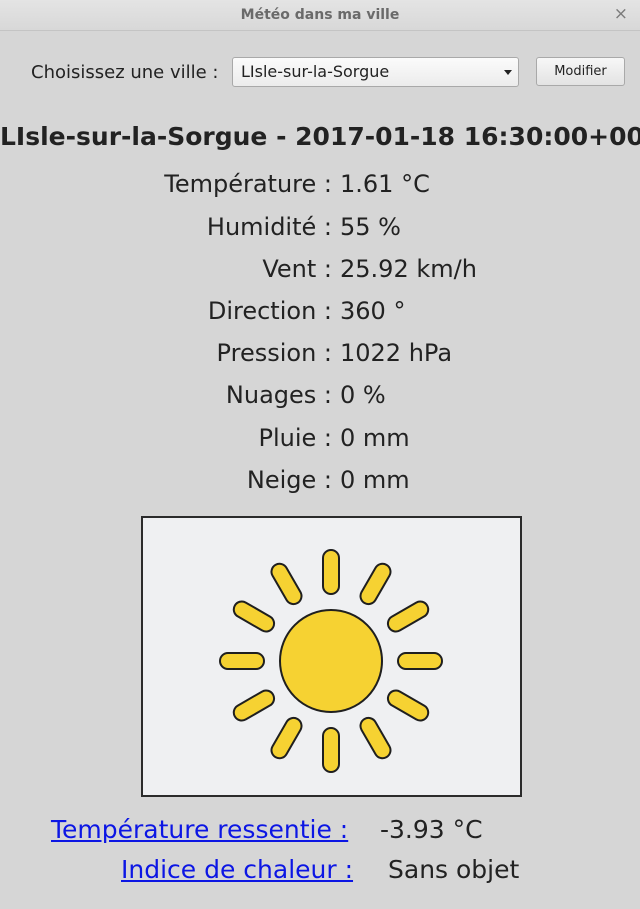 This screenshot has height=909, width=640. I want to click on title-bar: Météo dans ma ville ×, so click(320, 15).